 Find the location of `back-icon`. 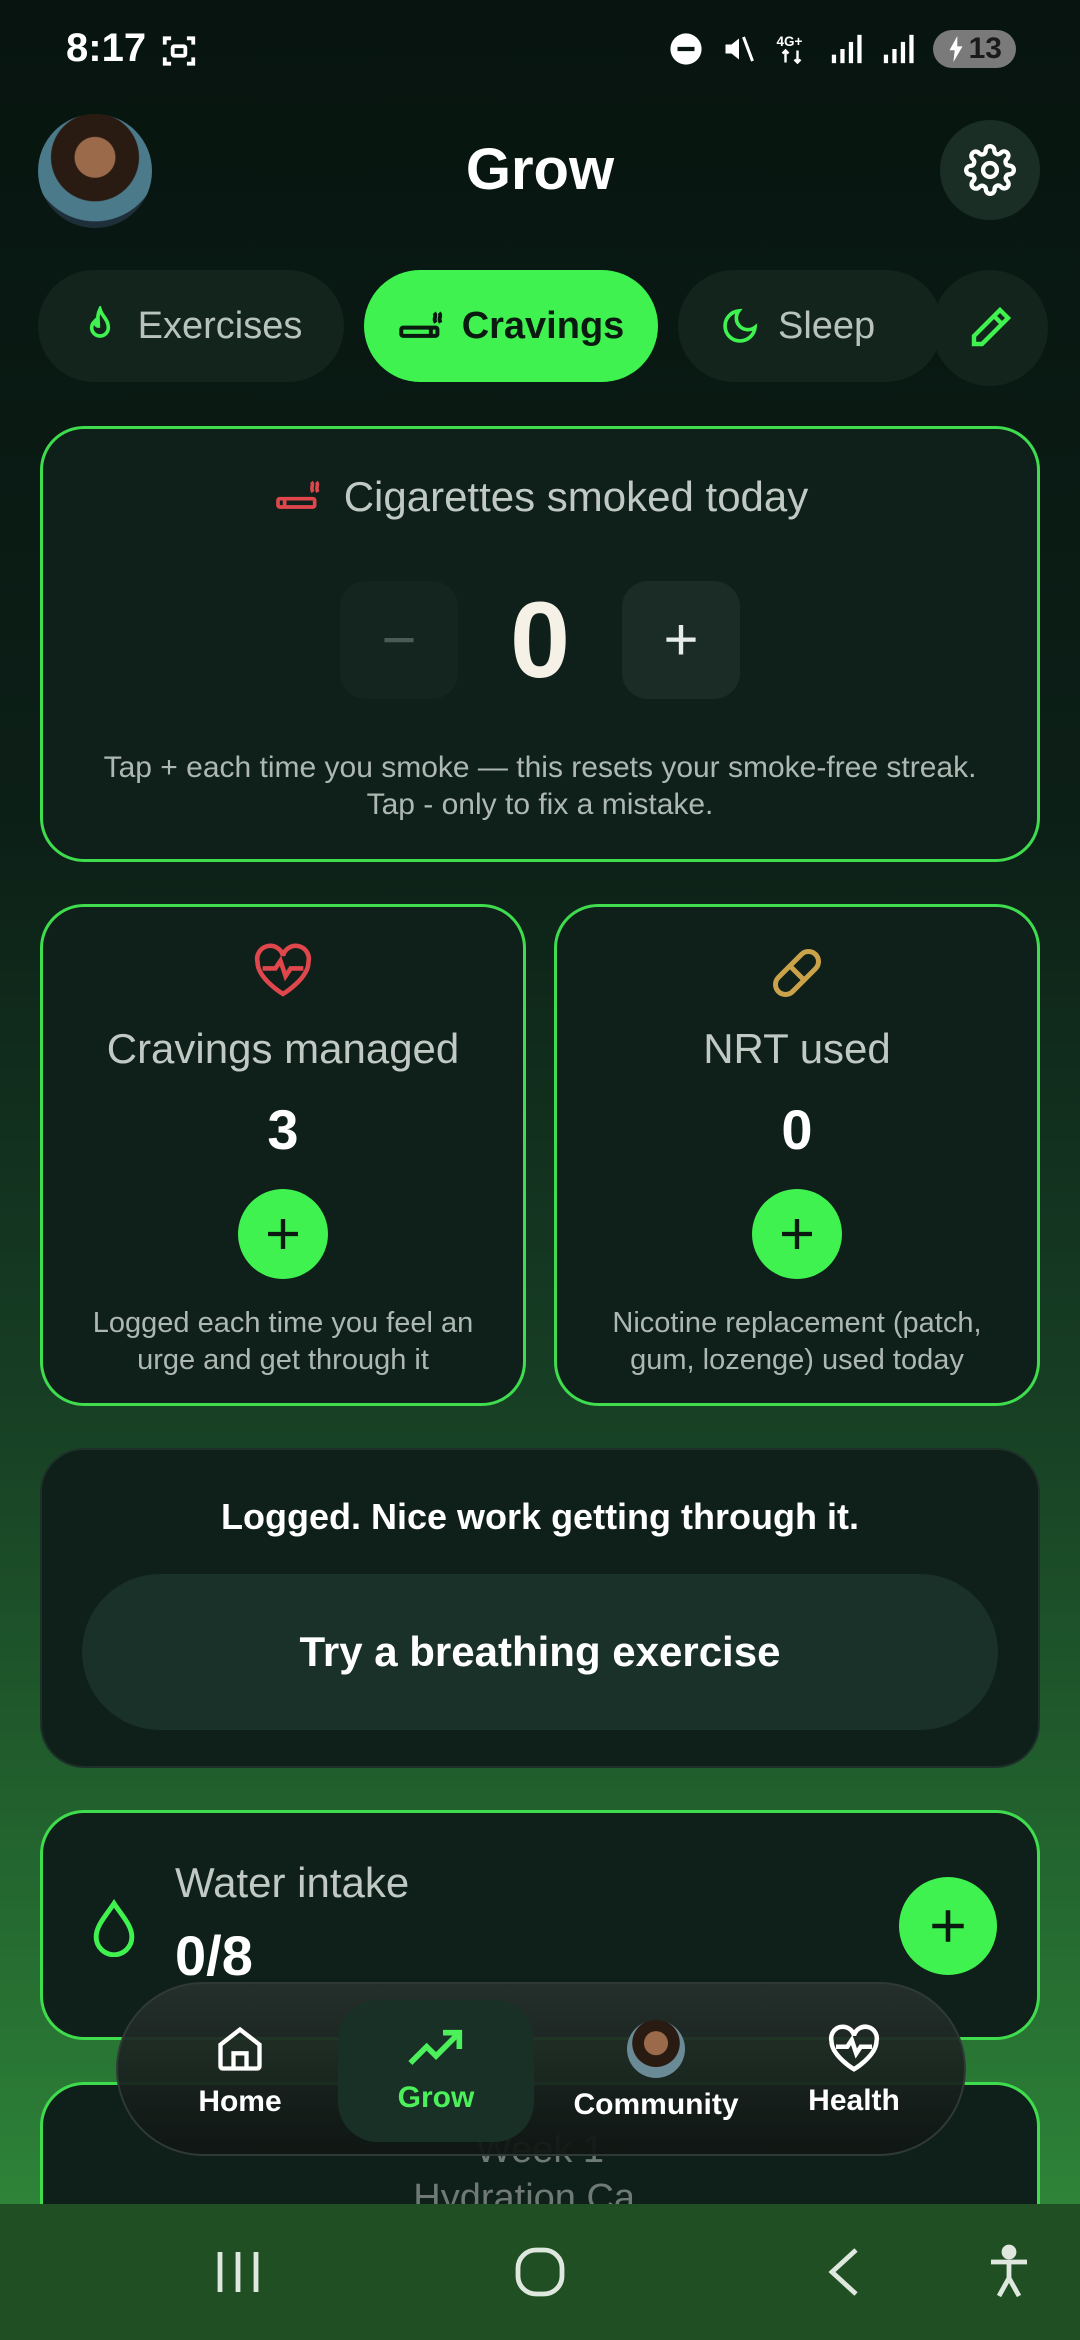

back-icon is located at coordinates (843, 2272).